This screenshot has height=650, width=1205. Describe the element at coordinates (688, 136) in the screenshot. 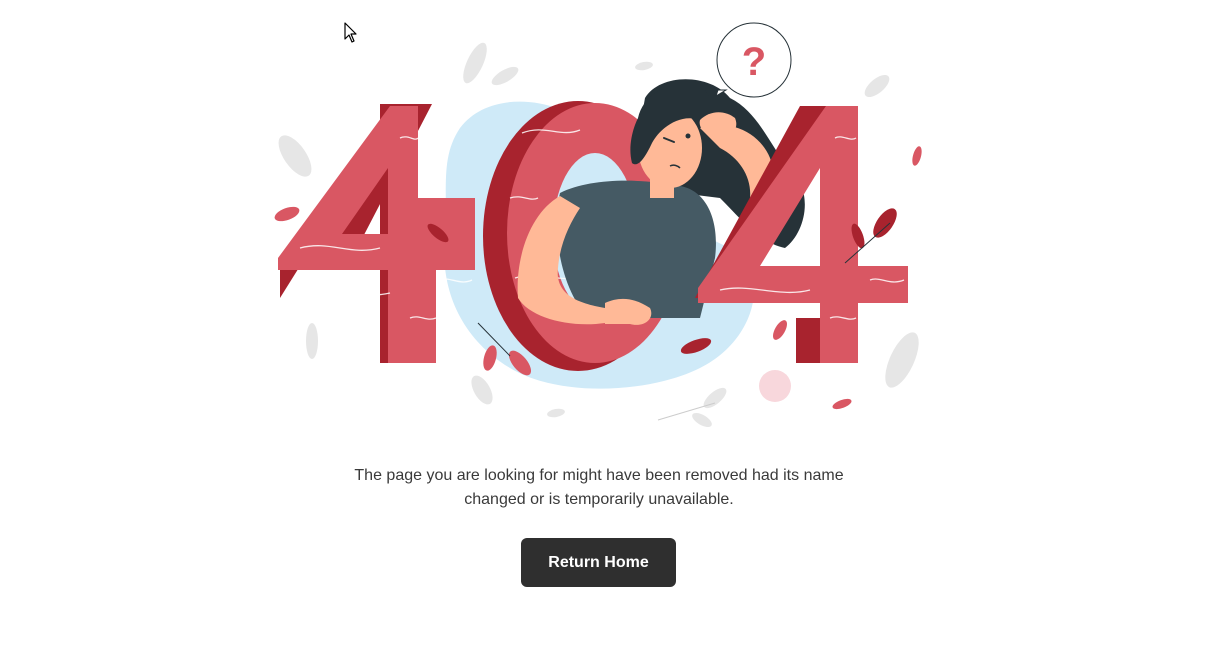

I see `open-eye` at that location.